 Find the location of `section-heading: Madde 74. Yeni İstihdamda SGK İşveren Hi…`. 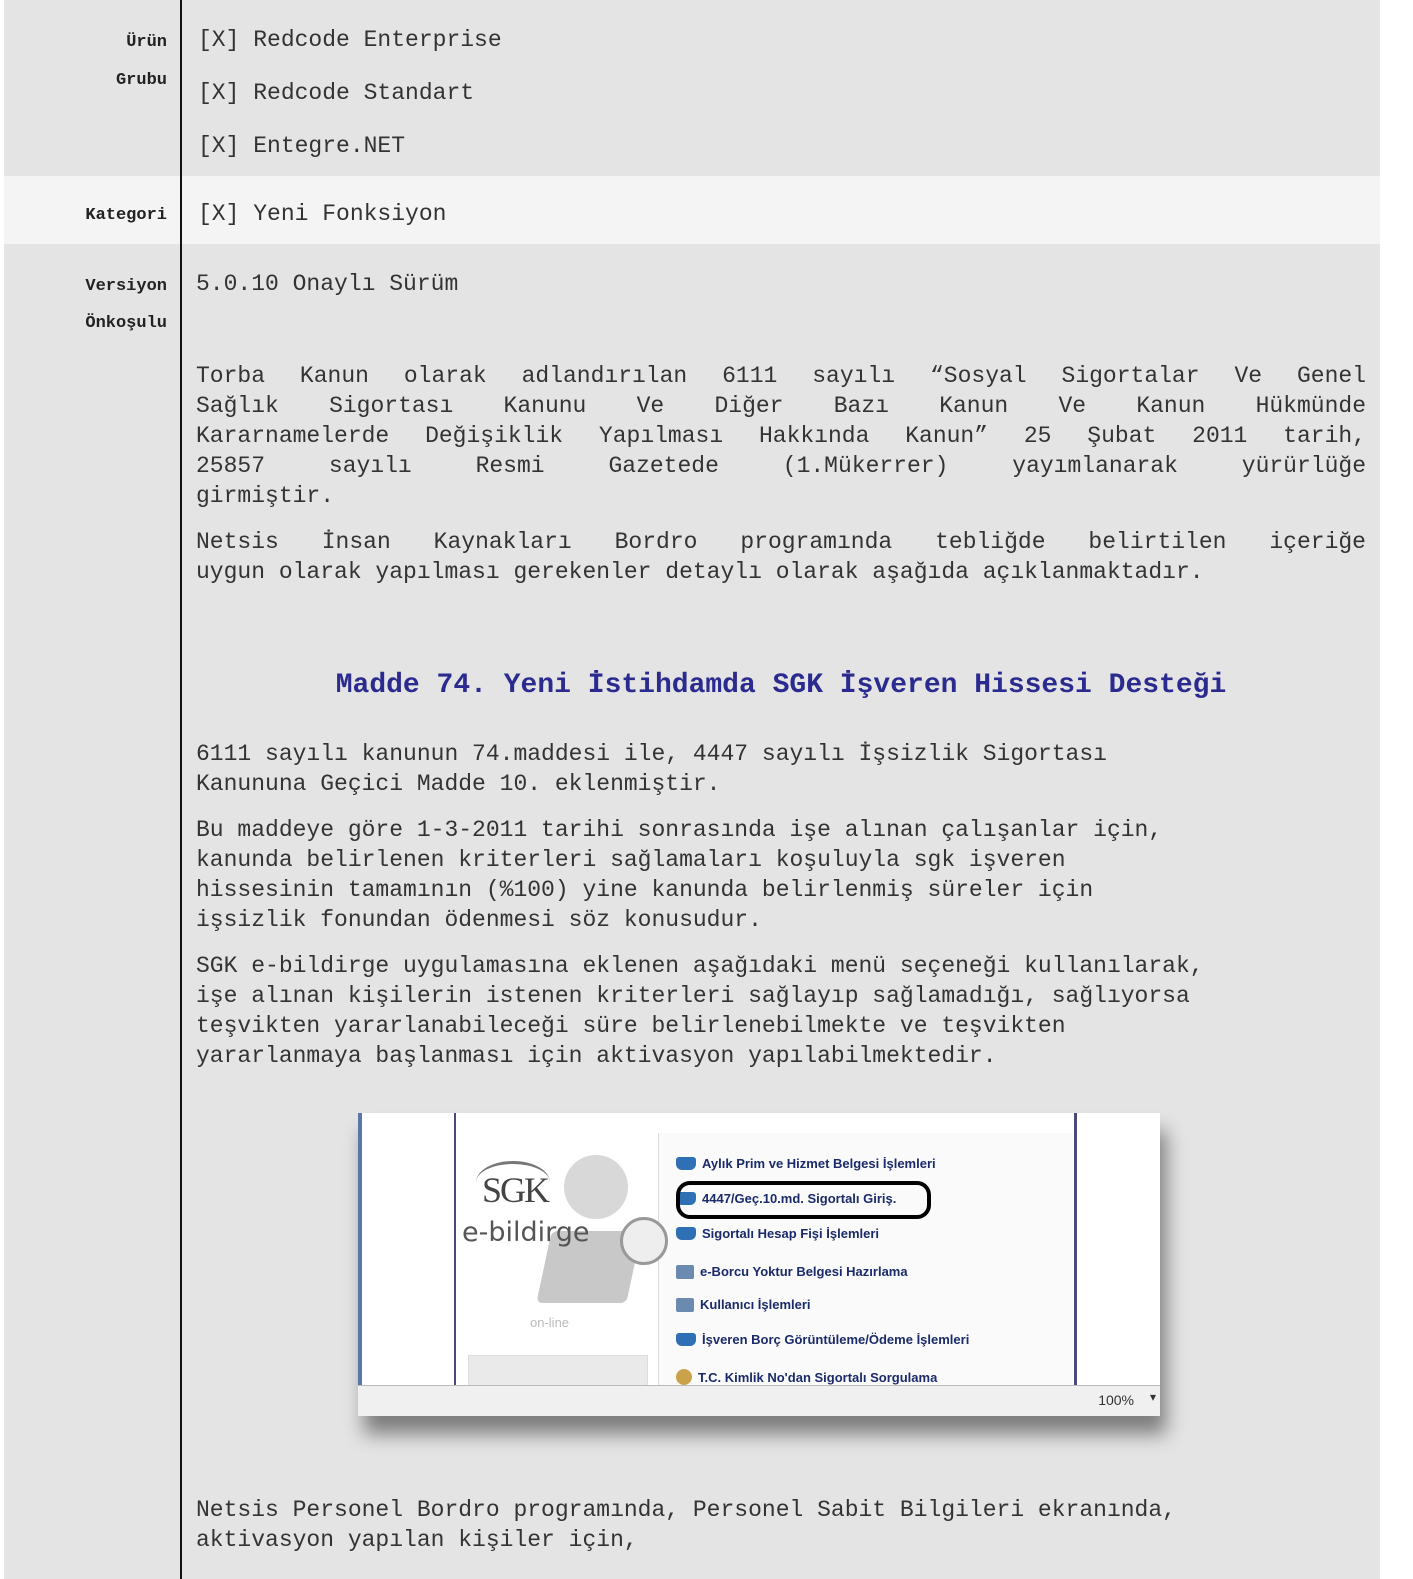

section-heading: Madde 74. Yeni İstihdamda SGK İşveren Hi… is located at coordinates (781, 685).